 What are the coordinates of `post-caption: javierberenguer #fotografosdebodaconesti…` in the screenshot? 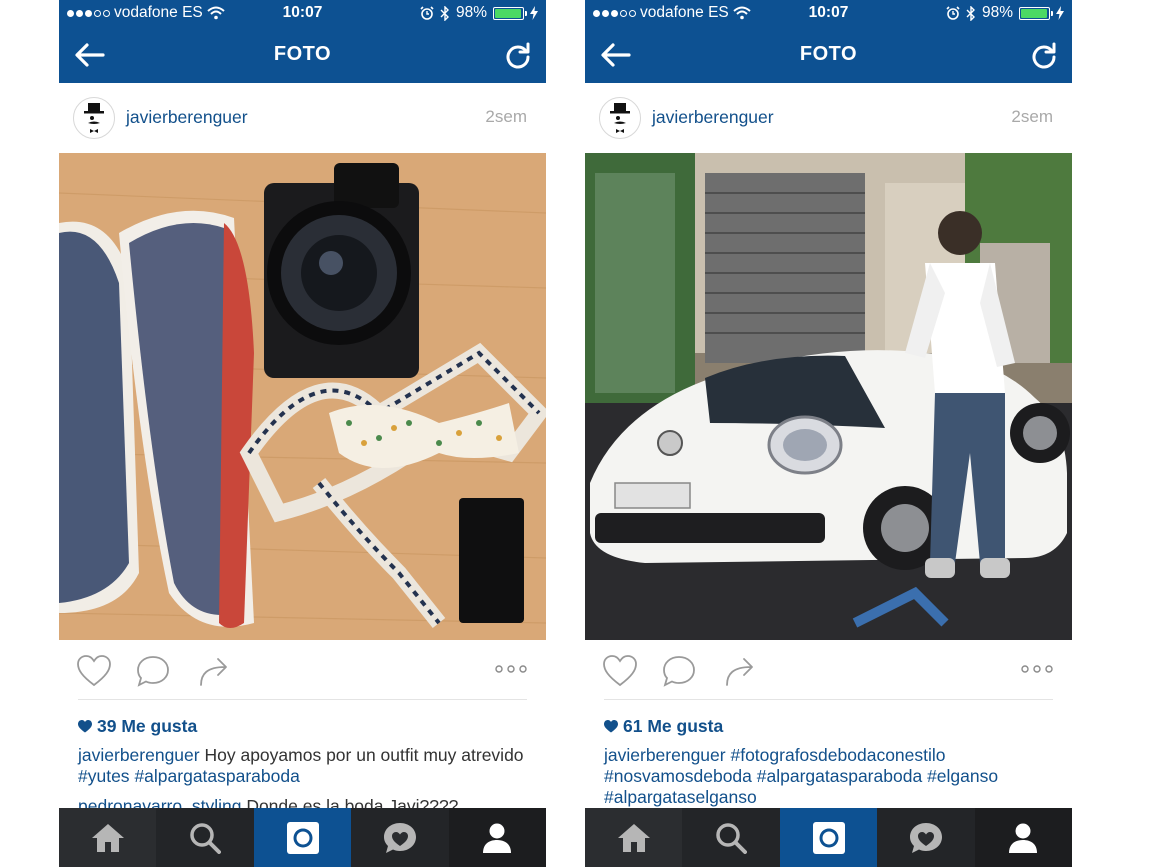 It's located at (829, 776).